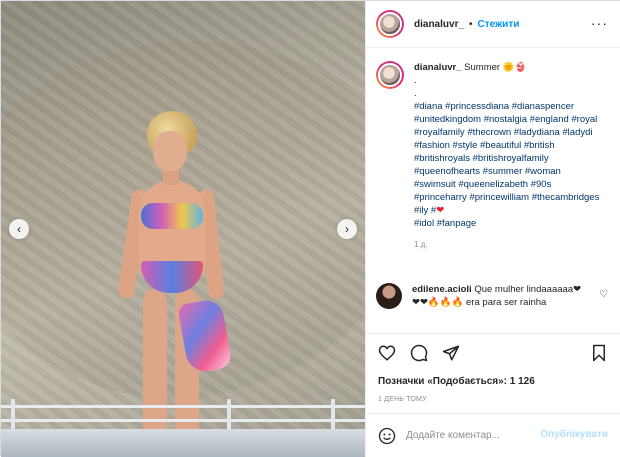 The image size is (620, 457). What do you see at coordinates (183, 406) in the screenshot?
I see `boat-rail` at bounding box center [183, 406].